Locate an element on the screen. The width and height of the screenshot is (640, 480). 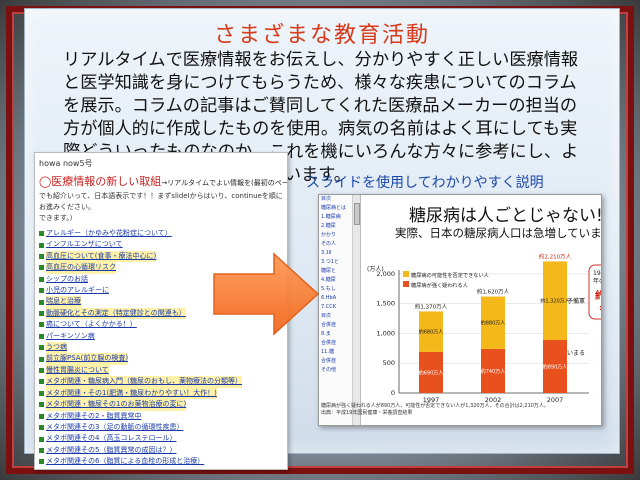
webpage-link-item: メタボ関連・糖尿その1のお薬物治療の変に) is located at coordinates (161, 405).